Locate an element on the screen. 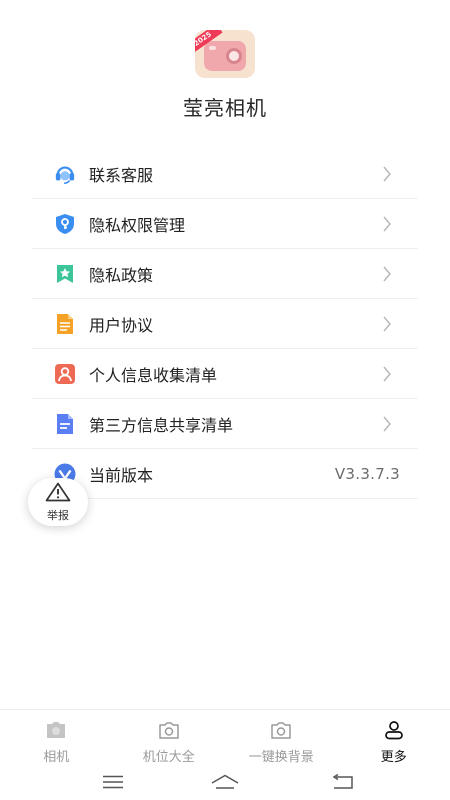  menu-item-third-party-sharing: 第三方信息共享清单 is located at coordinates (225, 424).